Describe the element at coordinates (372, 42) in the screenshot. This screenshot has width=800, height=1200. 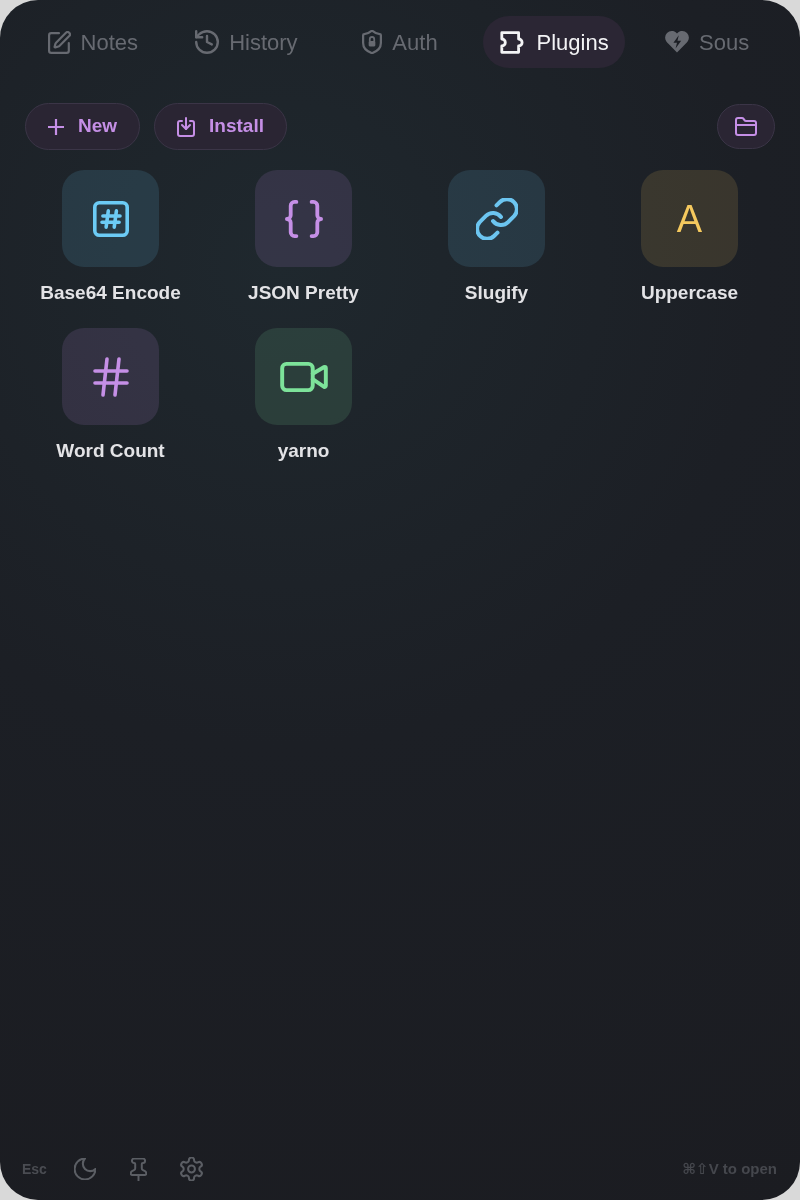
I see `shield-lock-icon` at that location.